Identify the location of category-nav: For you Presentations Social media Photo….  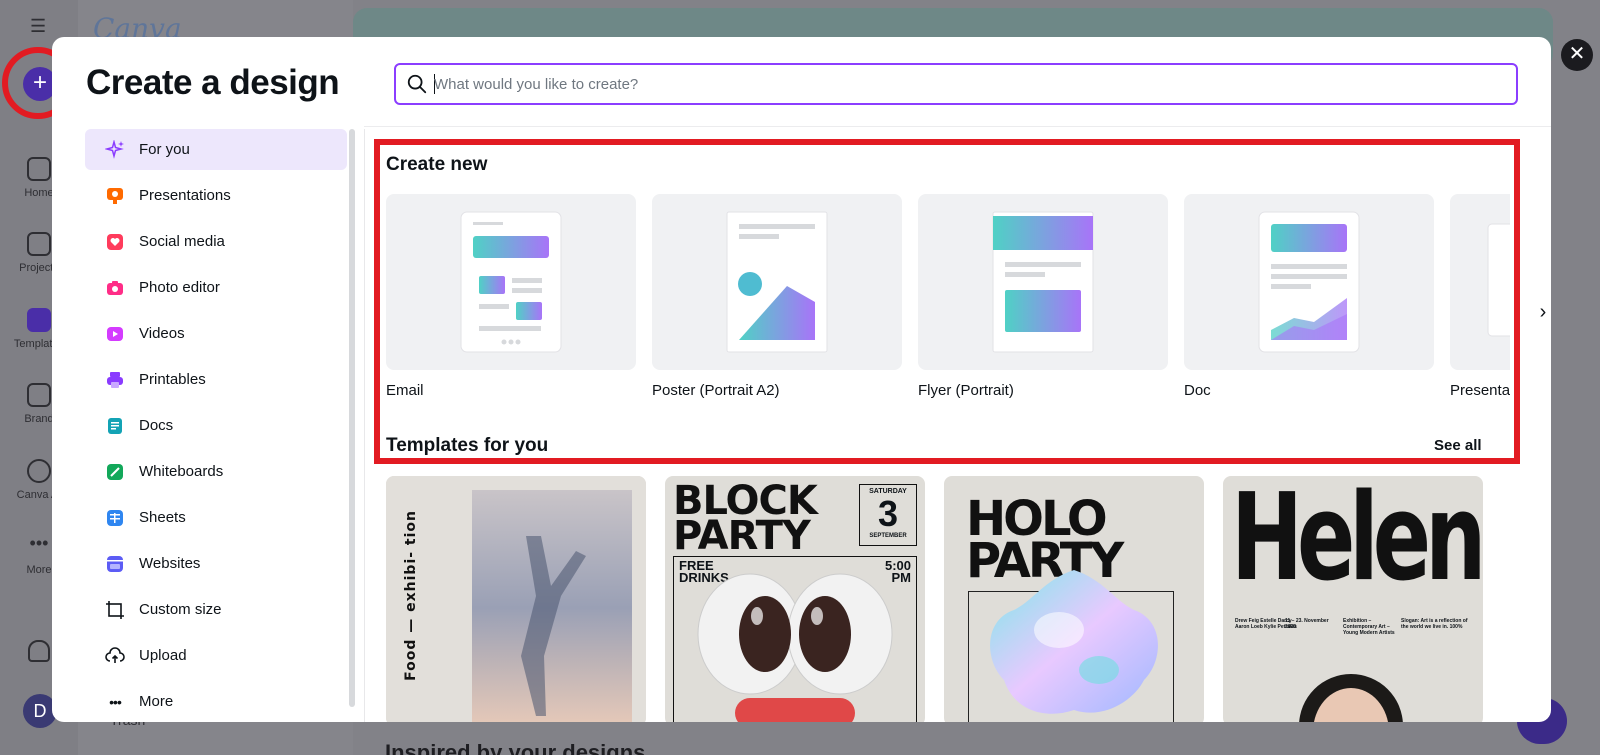
(216, 425).